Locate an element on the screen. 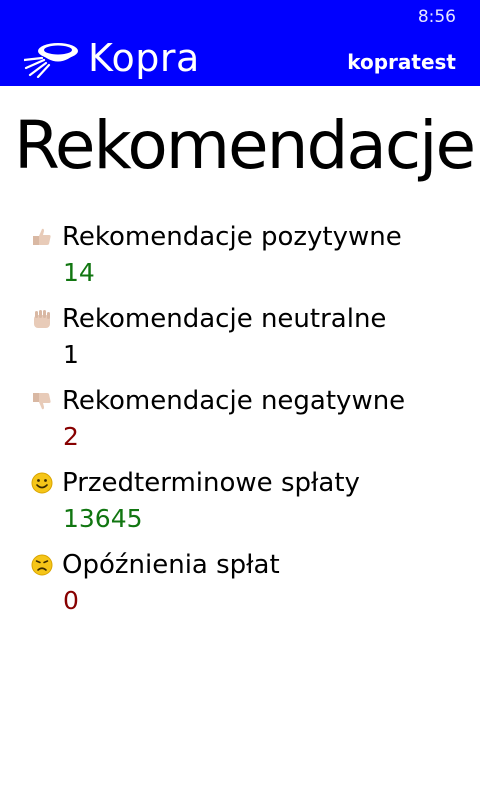  stat-label: Przedterminowe spłaty is located at coordinates (211, 483).